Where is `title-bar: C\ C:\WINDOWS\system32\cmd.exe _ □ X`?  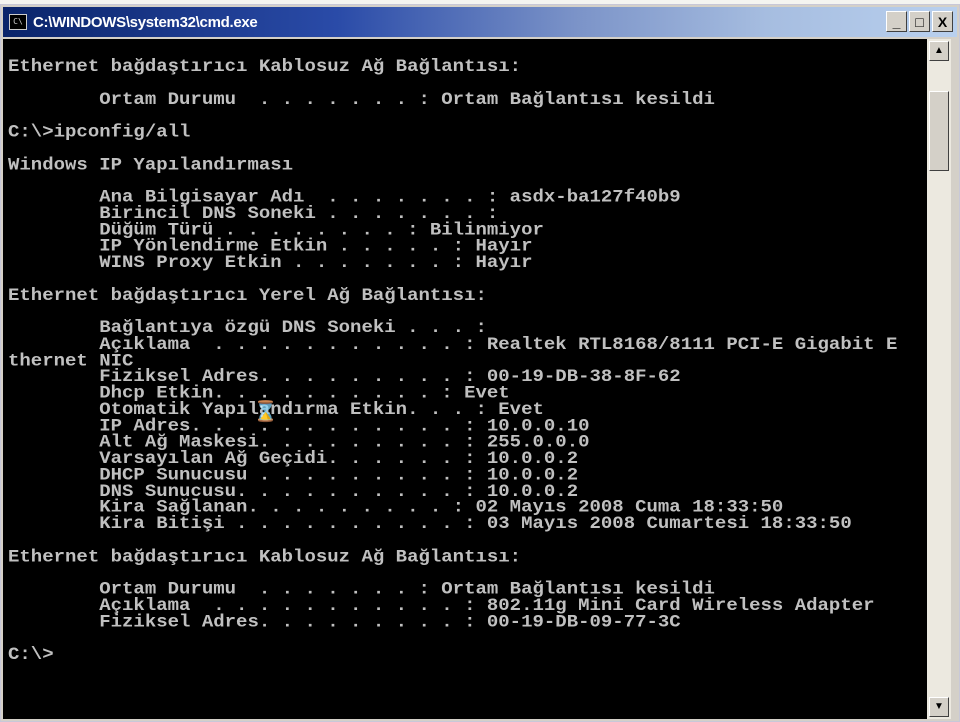
title-bar: C\ C:\WINDOWS\system32\cmd.exe _ □ X is located at coordinates (480, 22).